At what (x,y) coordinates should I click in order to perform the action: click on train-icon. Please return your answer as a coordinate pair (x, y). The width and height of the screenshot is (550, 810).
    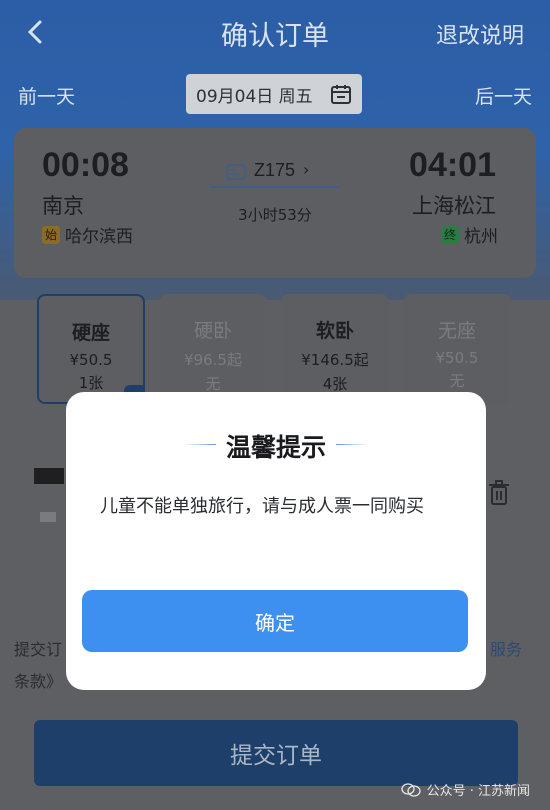
    Looking at the image, I should click on (236, 172).